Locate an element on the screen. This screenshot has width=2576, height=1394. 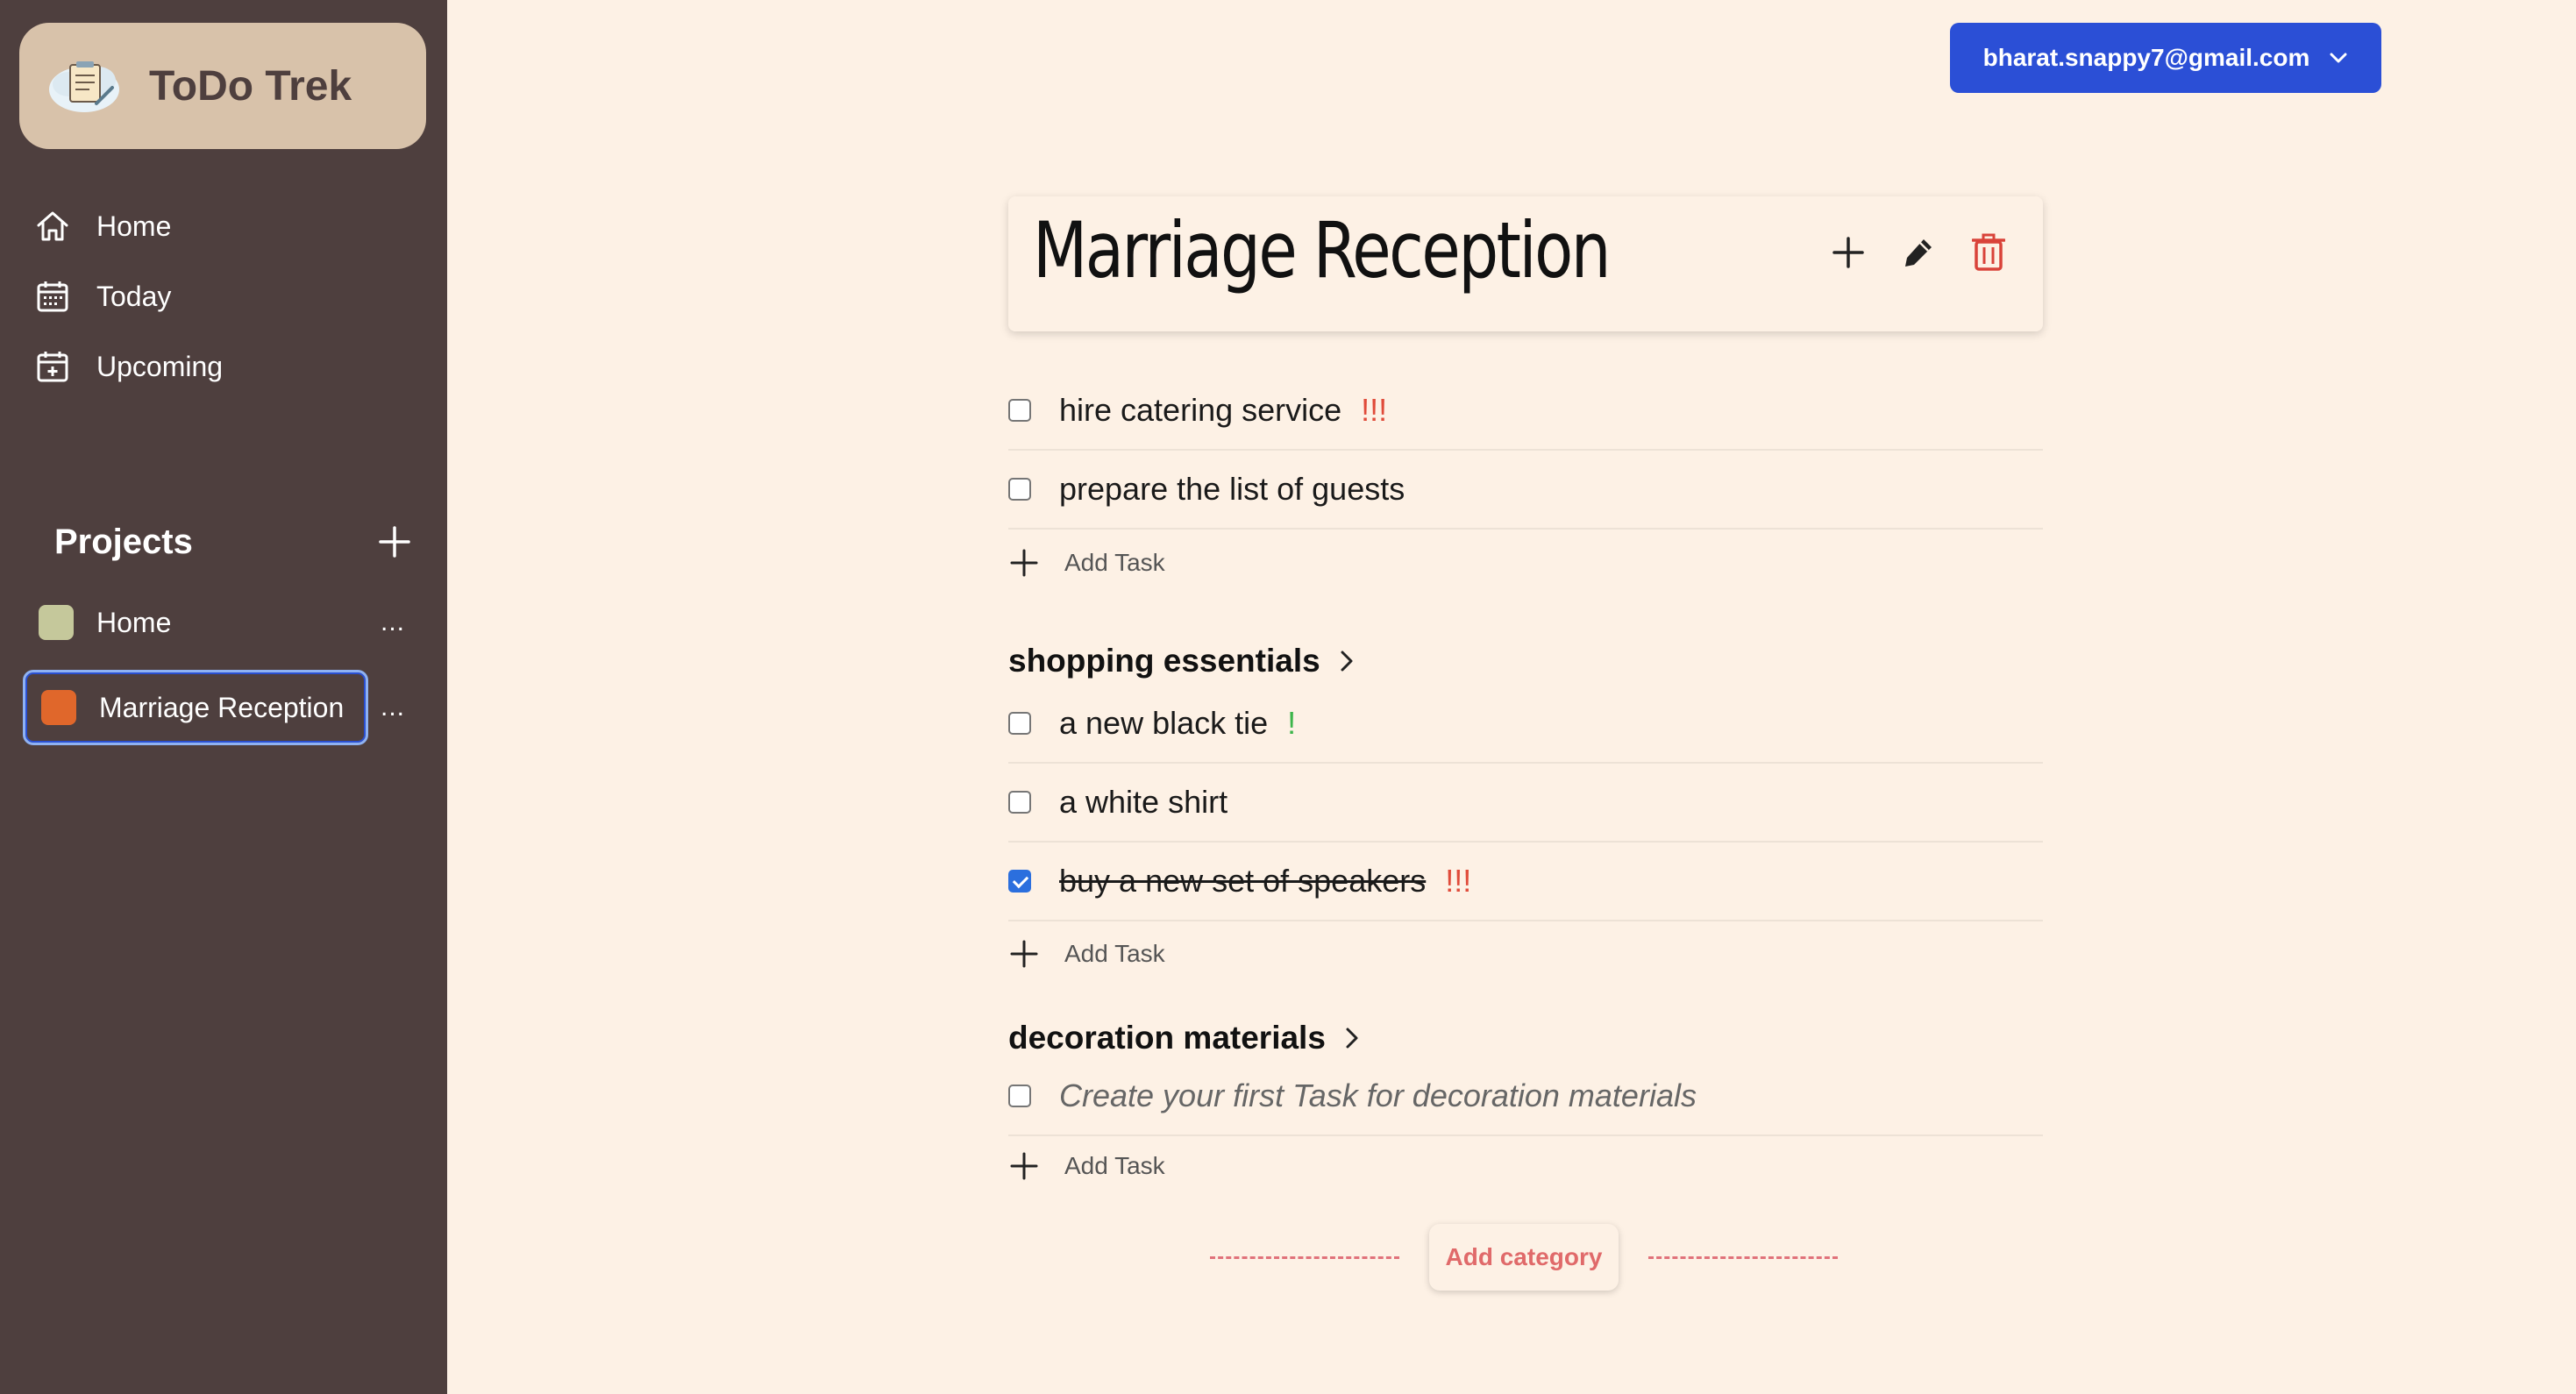
task-title: a white shirt is located at coordinates (1143, 803).